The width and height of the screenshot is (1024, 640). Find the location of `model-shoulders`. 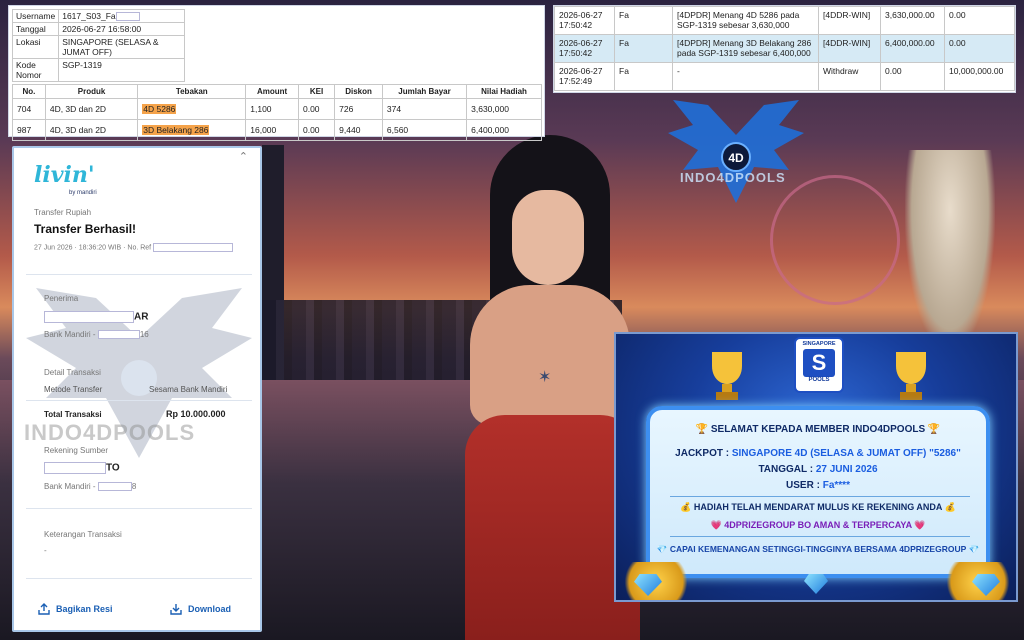

model-shoulders is located at coordinates (550, 355).